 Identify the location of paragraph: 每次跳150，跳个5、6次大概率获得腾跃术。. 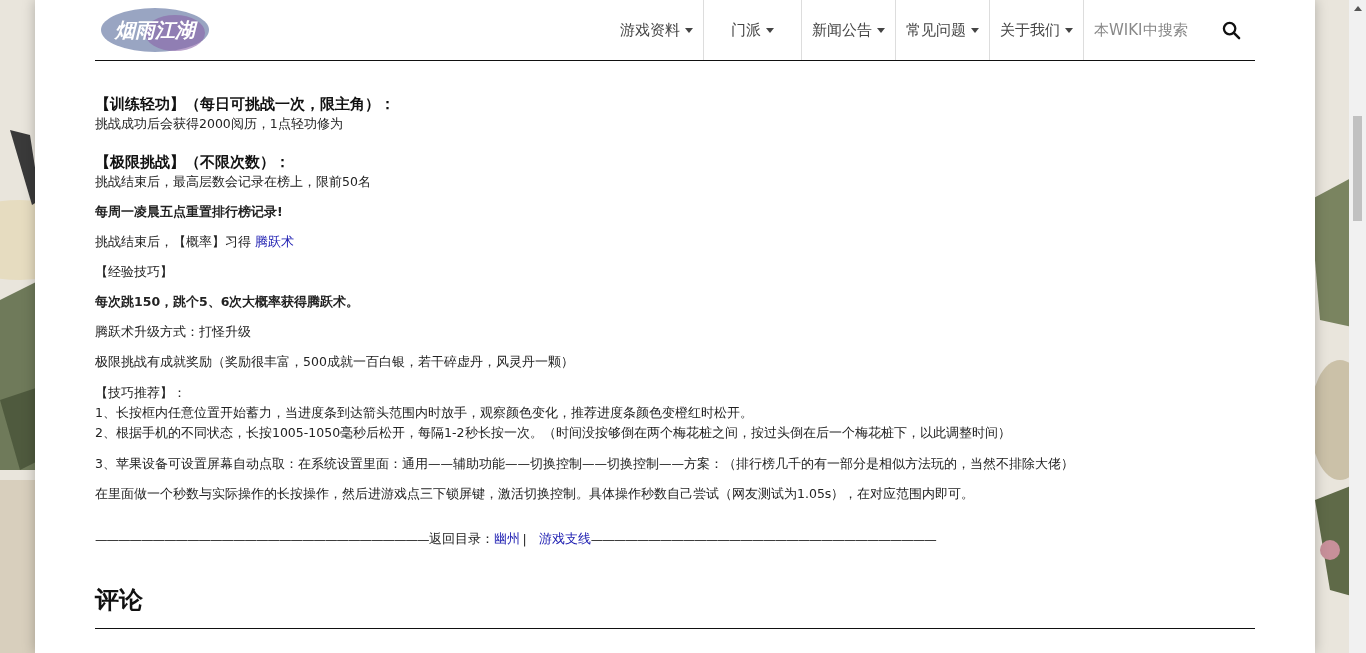
(228, 302).